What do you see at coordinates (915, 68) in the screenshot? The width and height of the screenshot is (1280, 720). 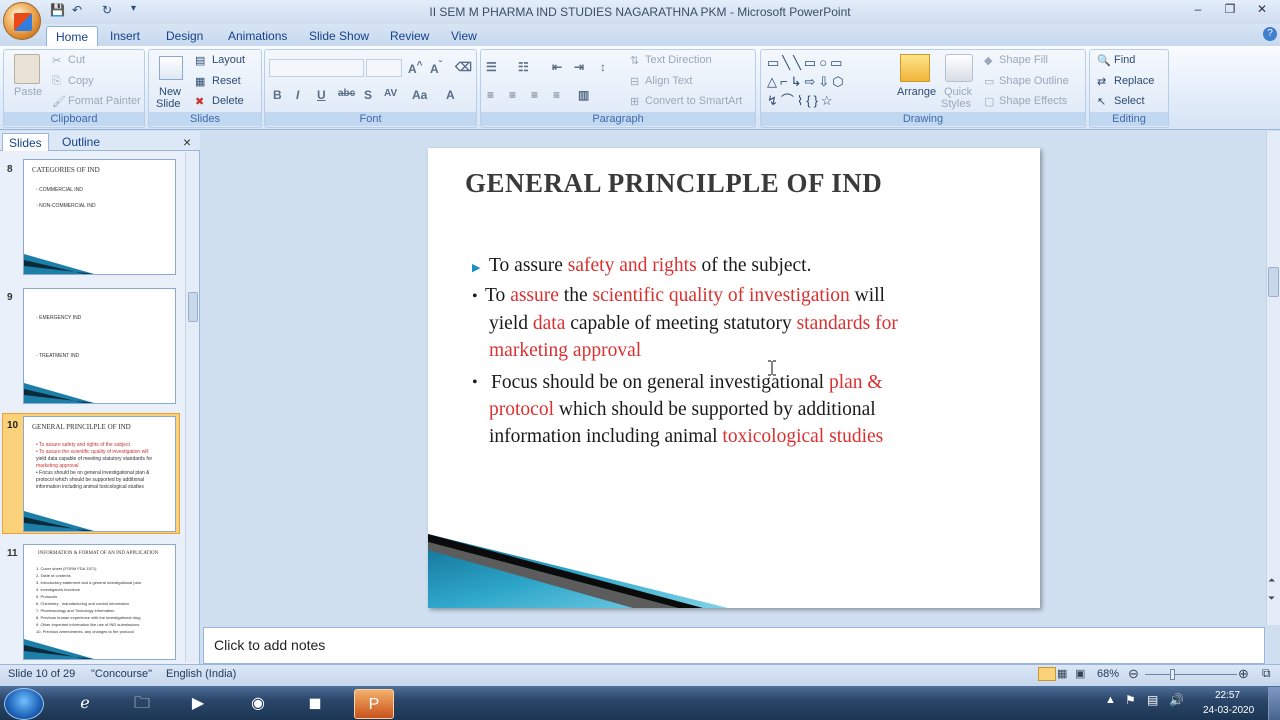 I see `arrange-icon` at bounding box center [915, 68].